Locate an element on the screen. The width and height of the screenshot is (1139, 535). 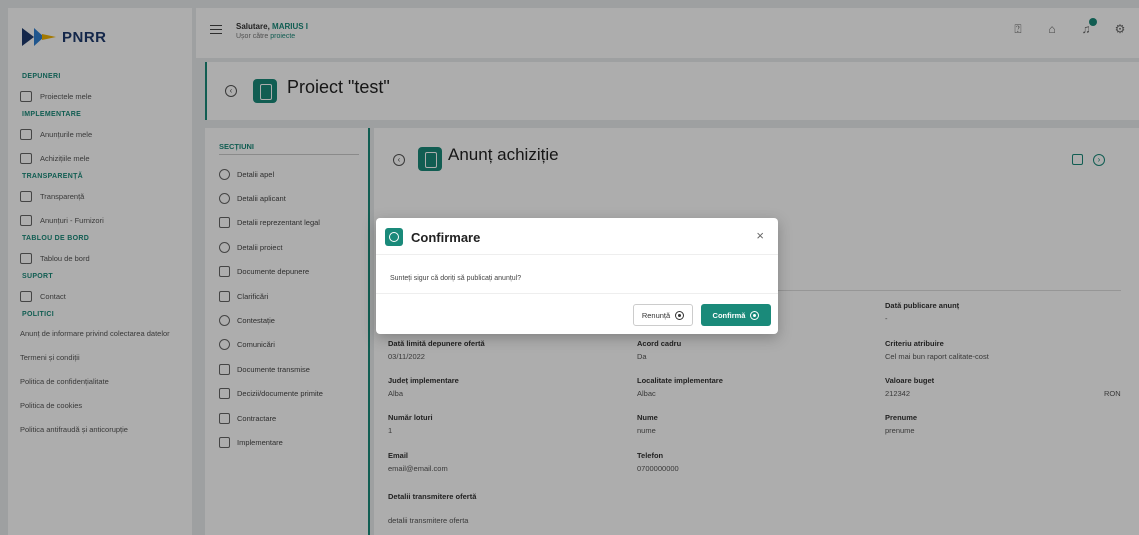
cancel-button: Renunță is located at coordinates (663, 315).